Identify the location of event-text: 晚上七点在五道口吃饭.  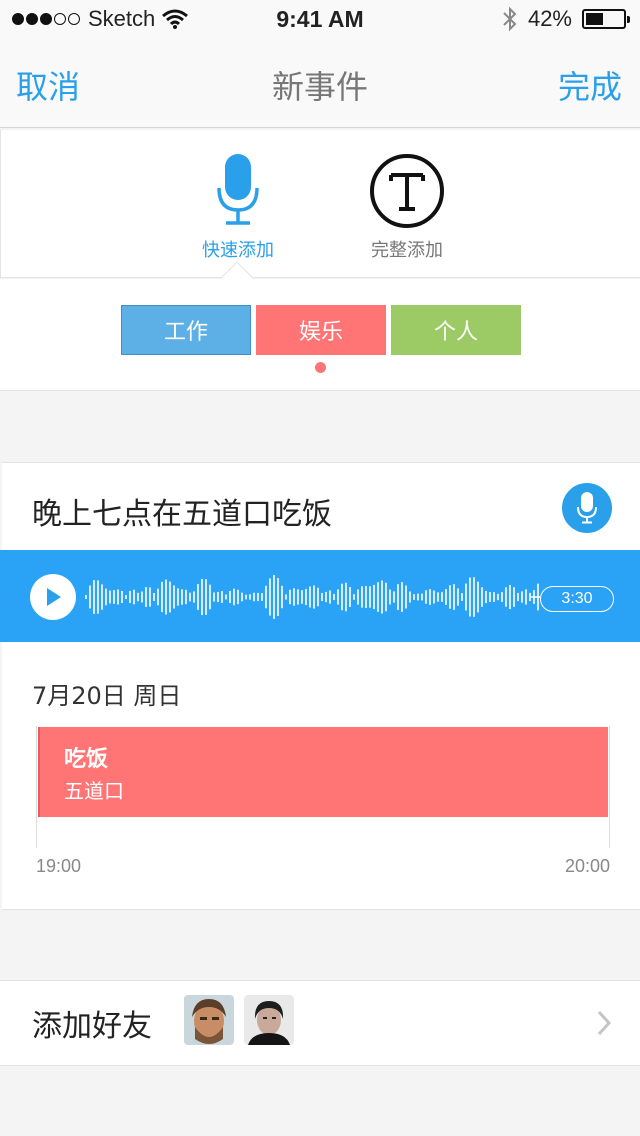
(182, 511).